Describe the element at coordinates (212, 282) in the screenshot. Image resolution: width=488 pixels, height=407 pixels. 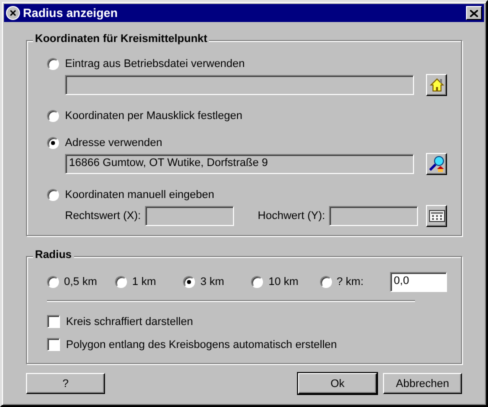
I see `radio-label: 3 km` at that location.